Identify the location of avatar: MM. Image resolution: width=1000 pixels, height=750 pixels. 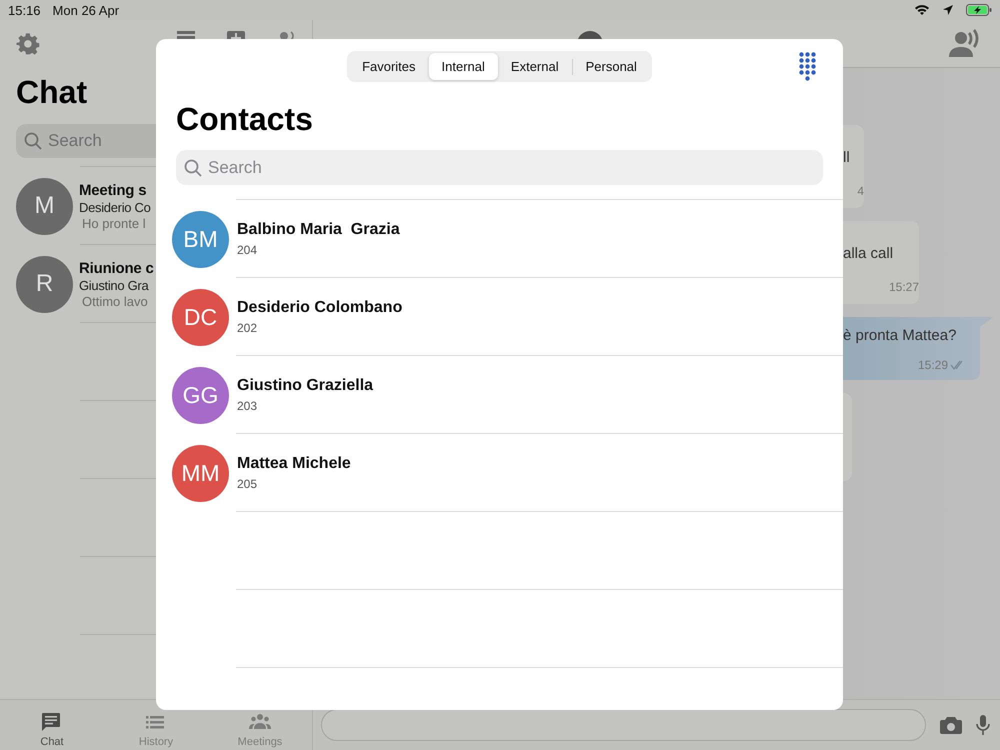
(200, 473).